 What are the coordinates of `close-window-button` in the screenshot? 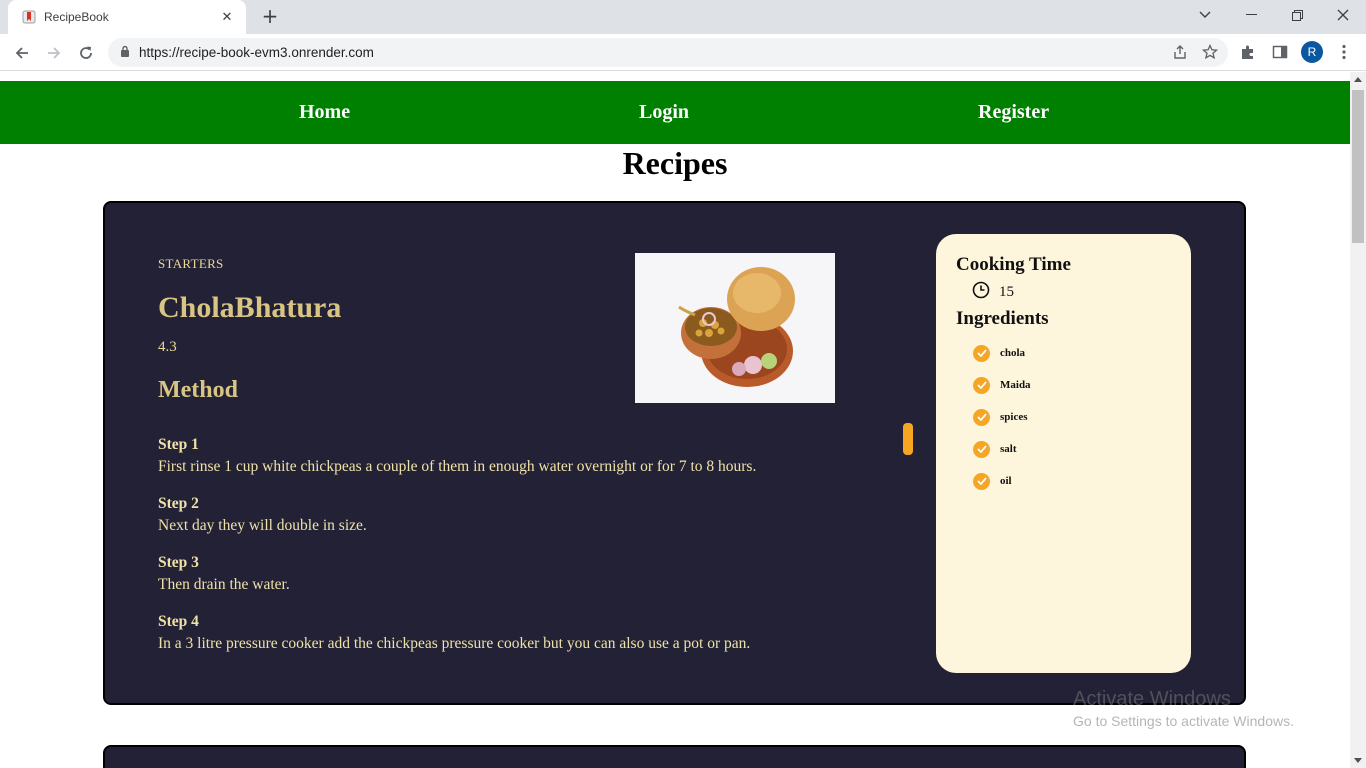 It's located at (1343, 15).